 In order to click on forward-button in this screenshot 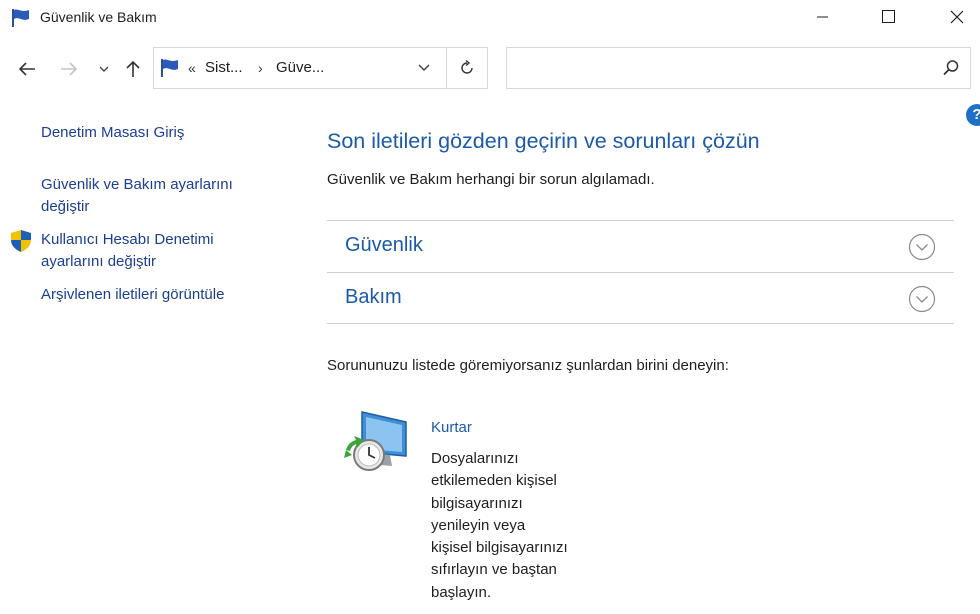, I will do `click(69, 69)`.